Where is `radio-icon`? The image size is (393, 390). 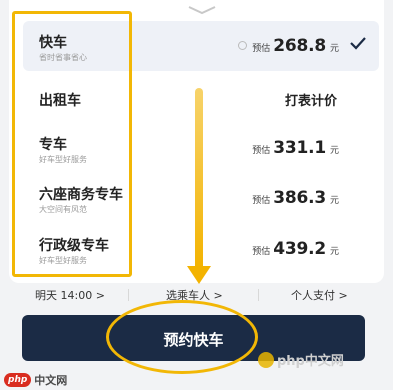
radio-icon is located at coordinates (243, 45).